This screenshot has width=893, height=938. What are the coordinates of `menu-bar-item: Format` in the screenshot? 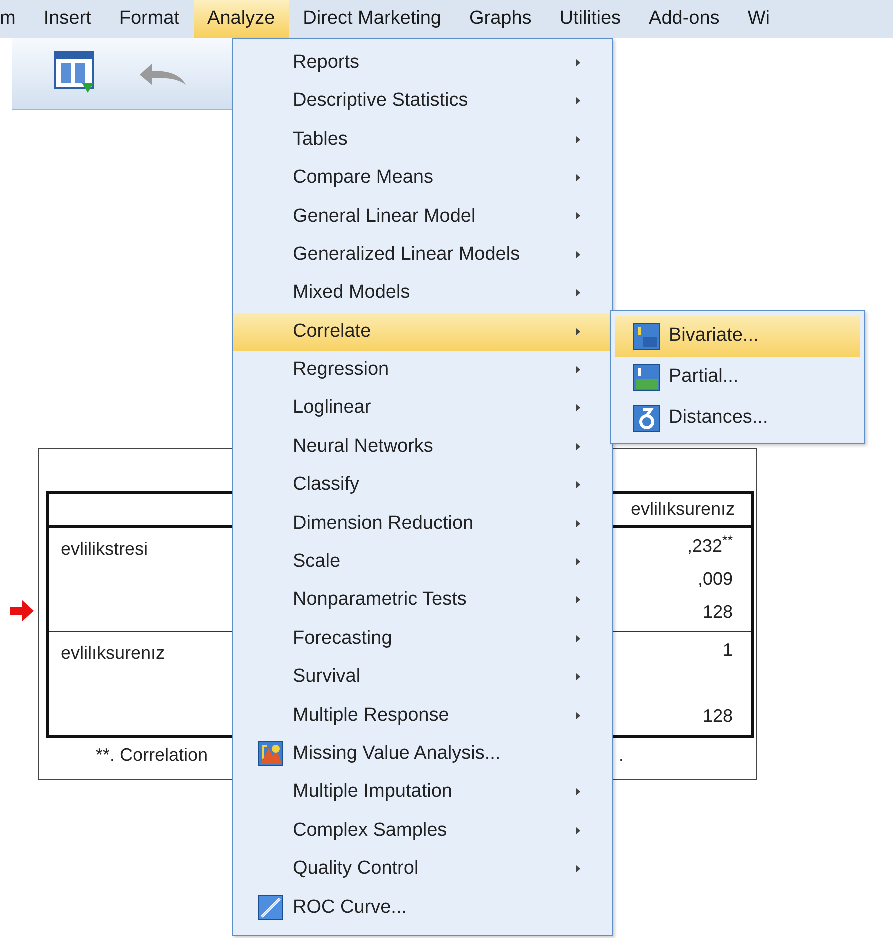 It's located at (149, 19).